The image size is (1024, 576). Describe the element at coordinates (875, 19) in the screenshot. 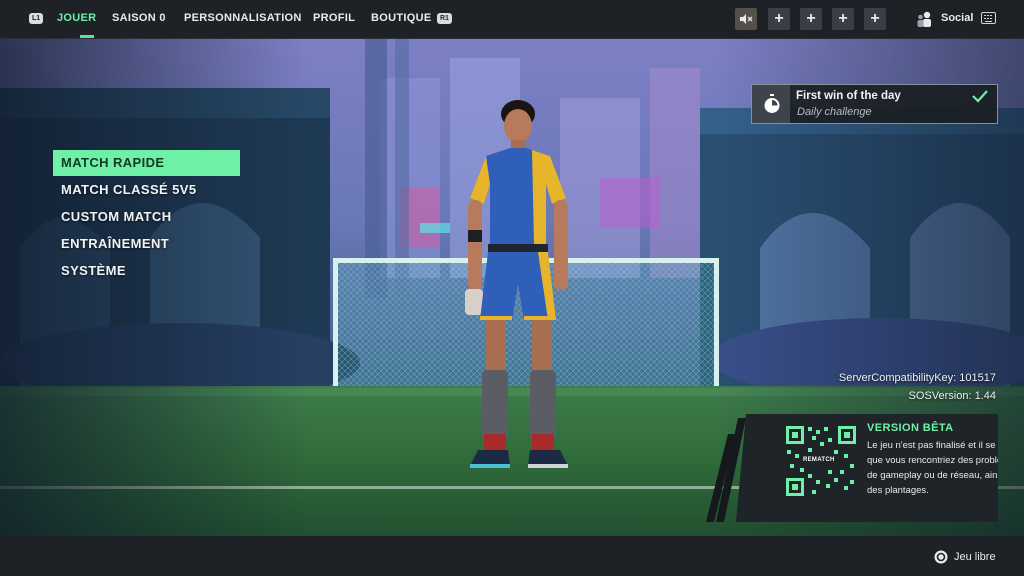

I see `party-slot-add-4: +` at that location.